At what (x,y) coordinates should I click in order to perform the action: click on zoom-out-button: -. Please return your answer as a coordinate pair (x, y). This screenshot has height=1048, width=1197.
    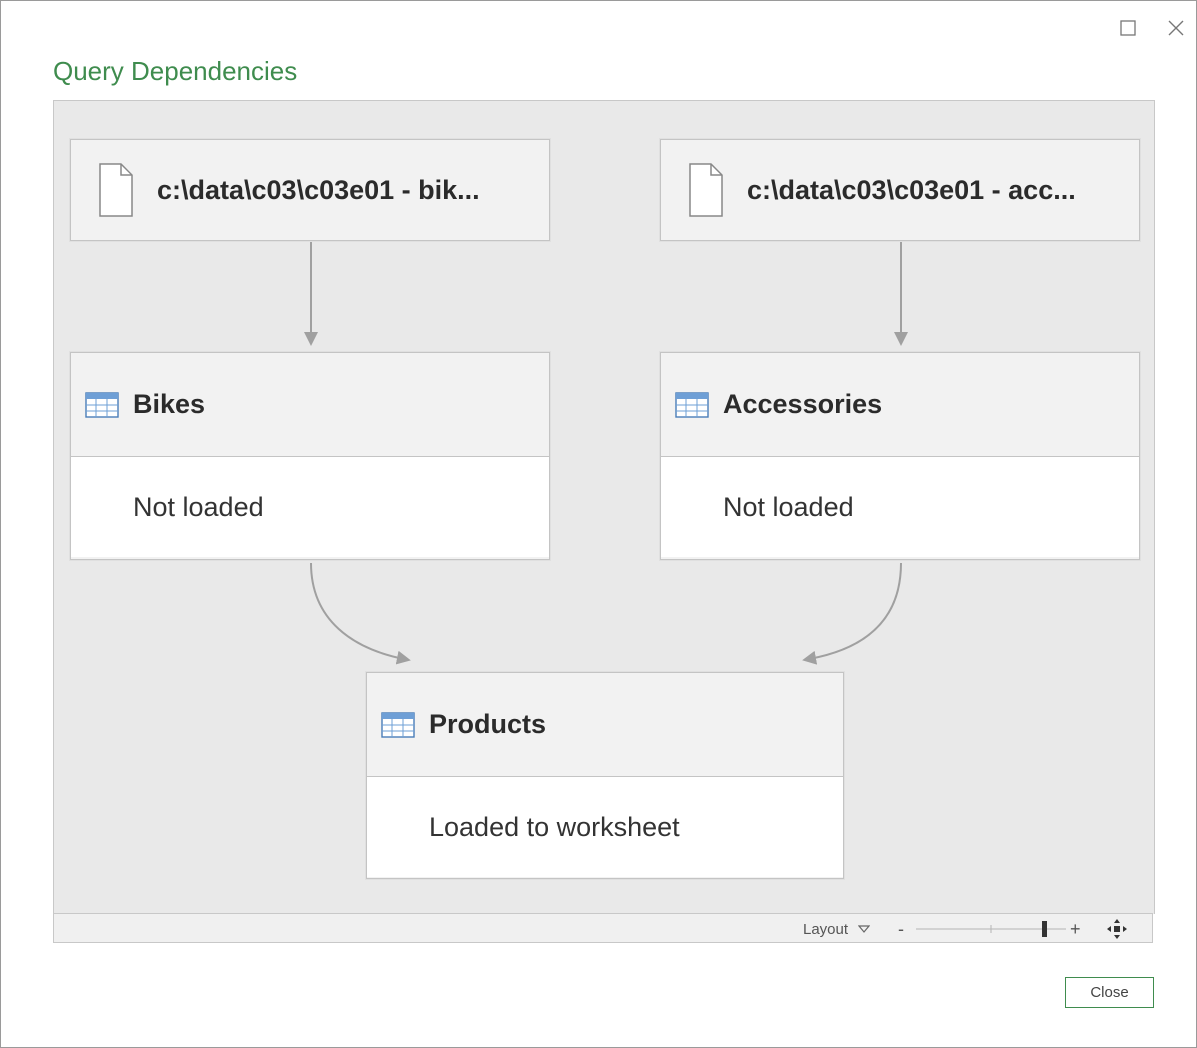
    Looking at the image, I should click on (901, 929).